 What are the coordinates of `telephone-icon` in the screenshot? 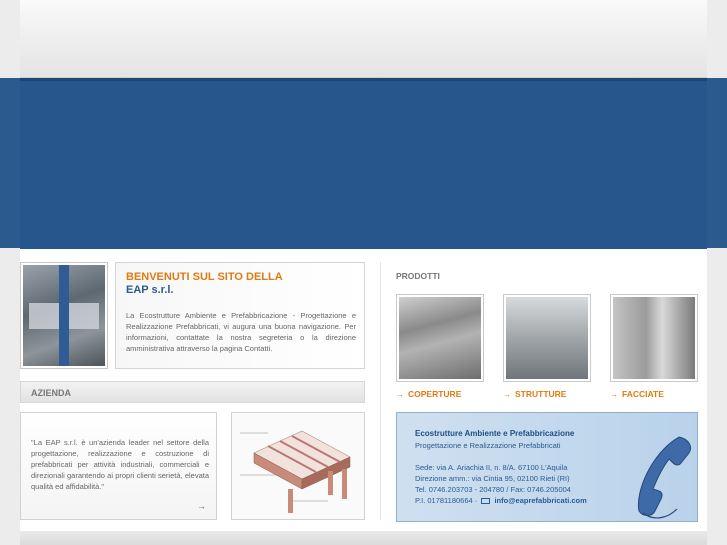 It's located at (664, 477).